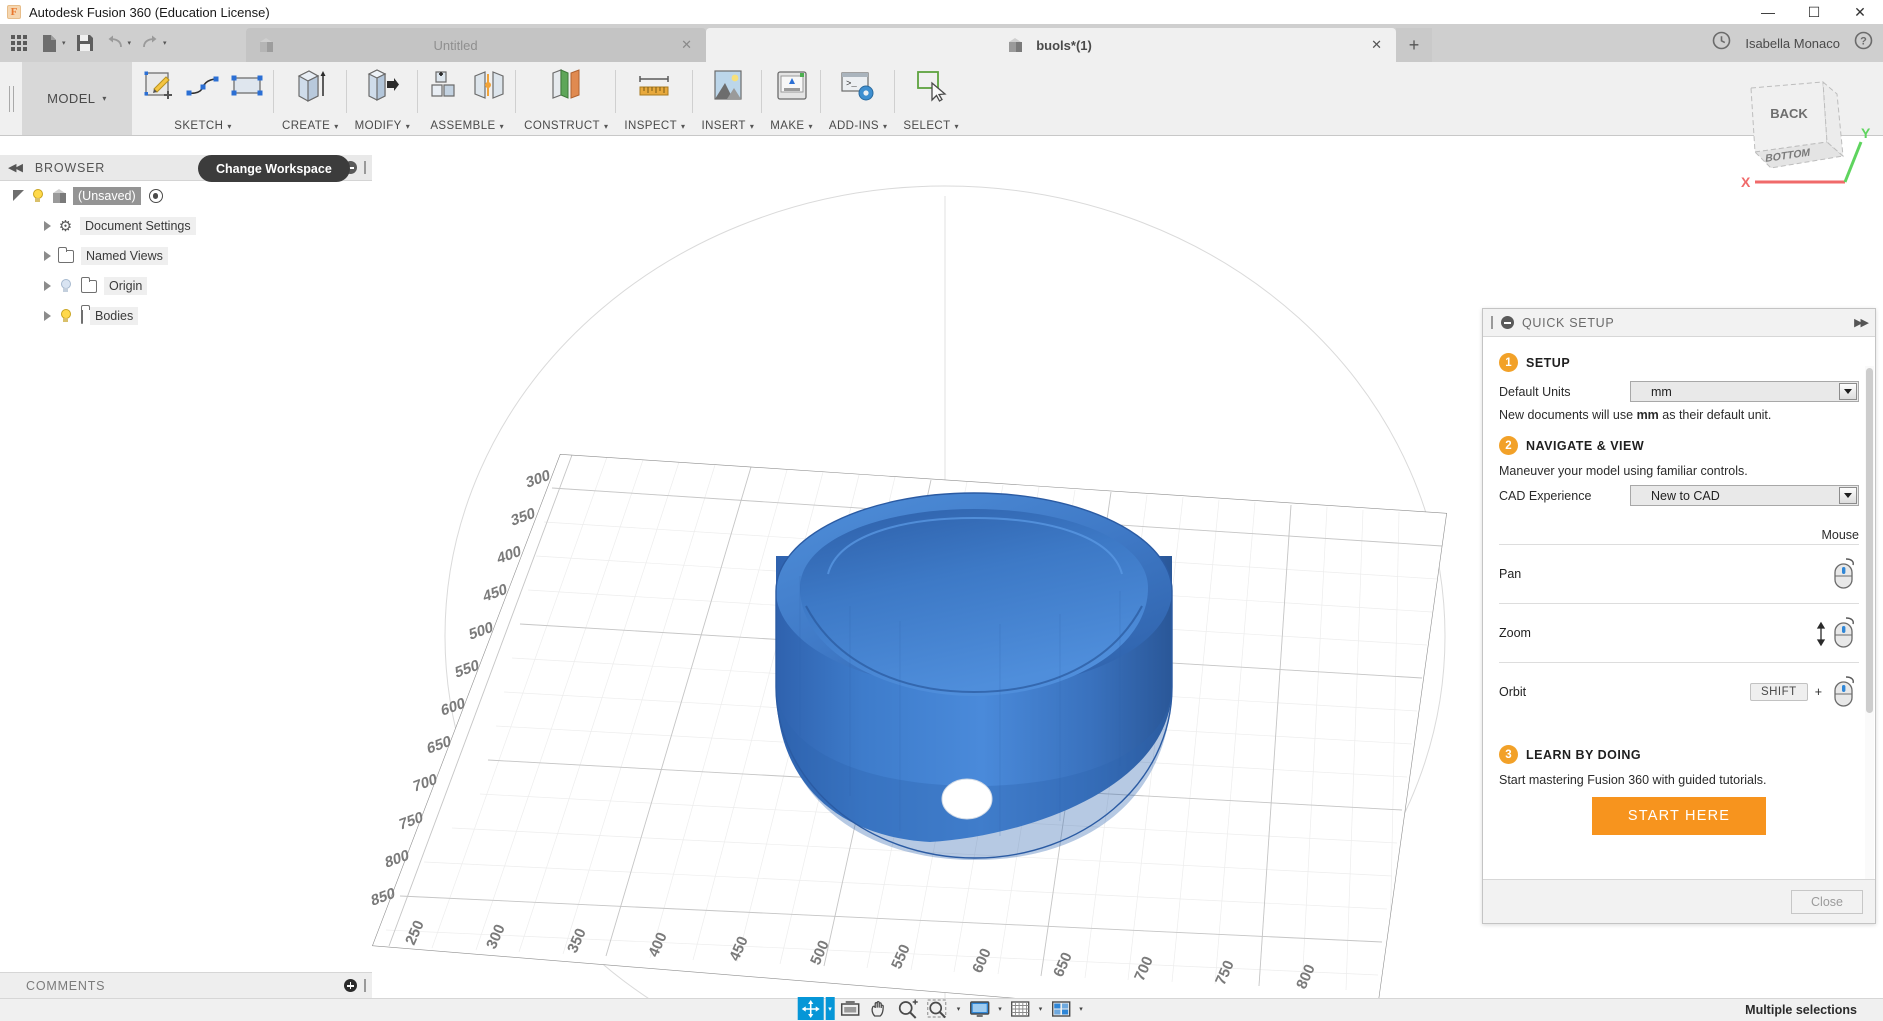 The height and width of the screenshot is (1021, 1883). Describe the element at coordinates (1818, 692) in the screenshot. I see `plus-symbol: +` at that location.